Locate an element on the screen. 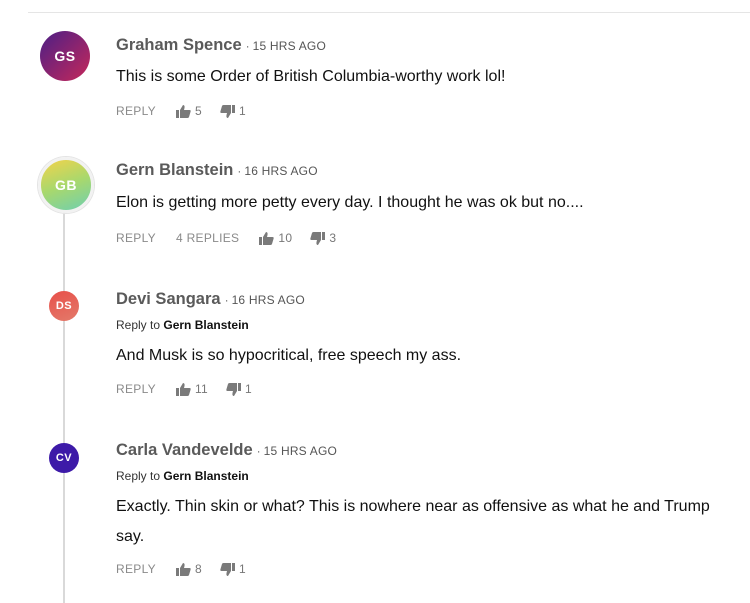  author-name: Carla Vandevelde is located at coordinates (184, 450).